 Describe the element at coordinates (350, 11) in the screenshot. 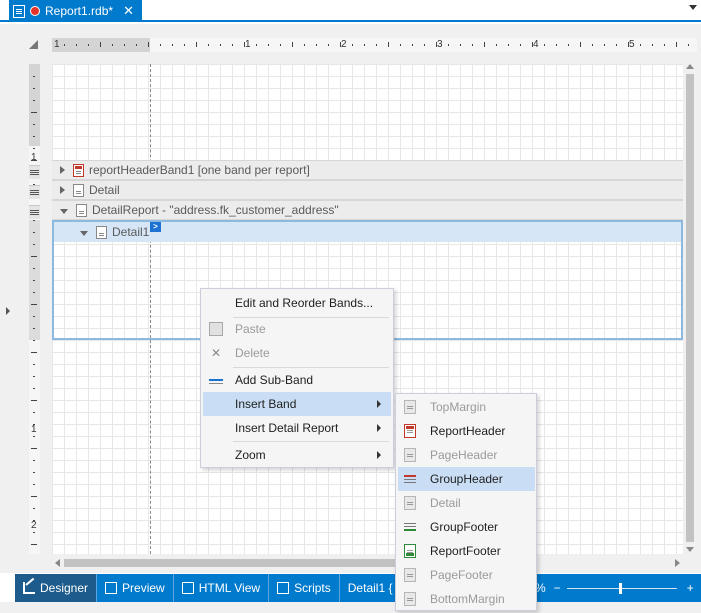

I see `document-tab-strip: Report1.rdb* ✕` at that location.